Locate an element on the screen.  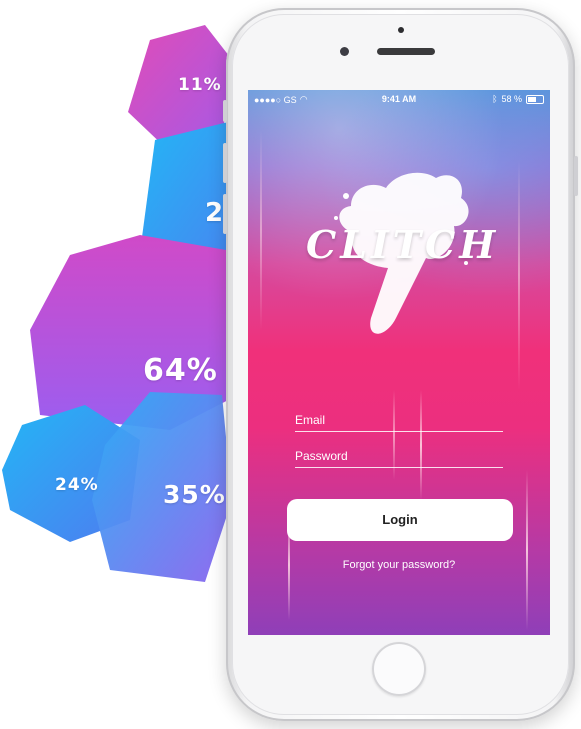
battery-status: ᛒ 58 % is located at coordinates (518, 99).